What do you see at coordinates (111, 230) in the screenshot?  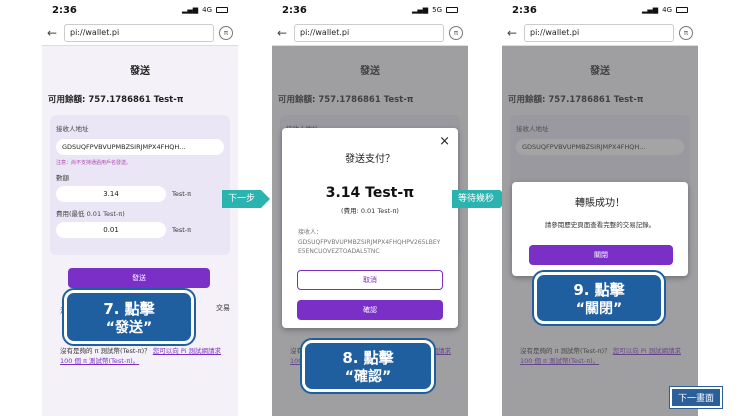 I see `fee-input: 0.01` at bounding box center [111, 230].